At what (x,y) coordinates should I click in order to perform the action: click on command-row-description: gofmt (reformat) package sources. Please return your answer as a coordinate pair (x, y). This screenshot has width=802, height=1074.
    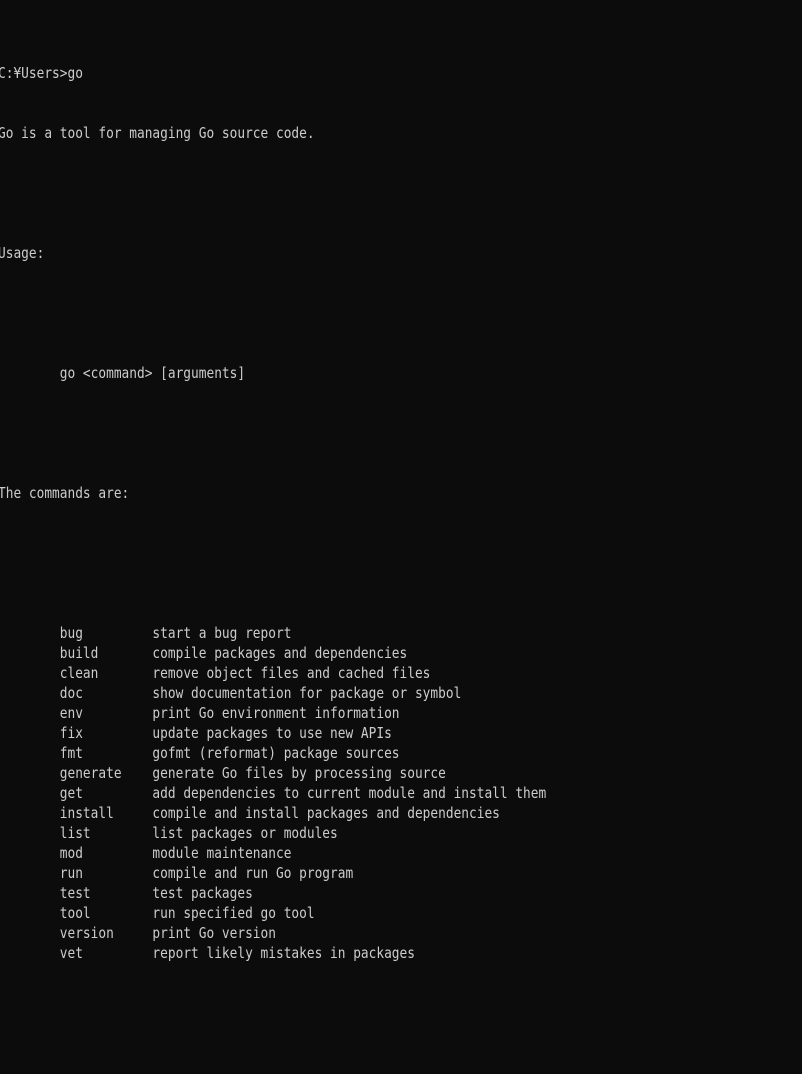
    Looking at the image, I should click on (276, 753).